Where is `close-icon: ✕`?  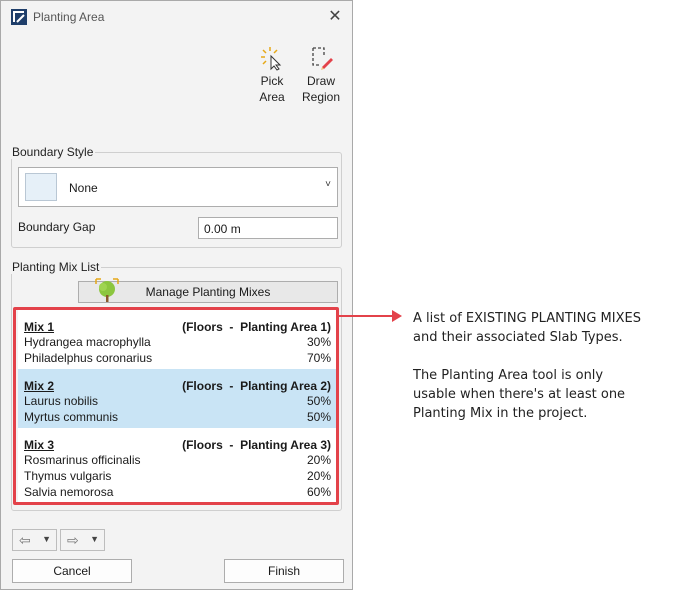
close-icon: ✕ is located at coordinates (335, 17).